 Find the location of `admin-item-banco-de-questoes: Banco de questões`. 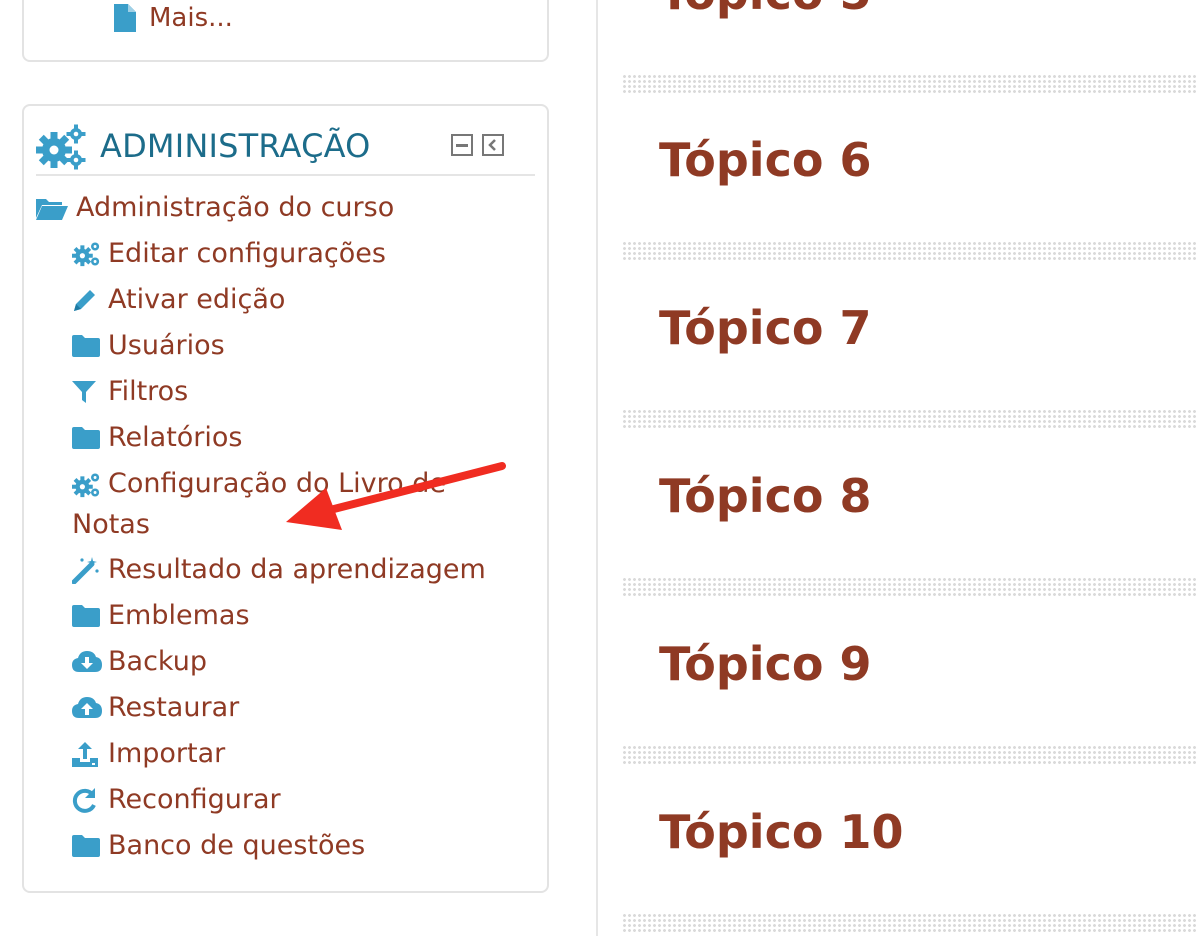

admin-item-banco-de-questoes: Banco de questões is located at coordinates (218, 846).